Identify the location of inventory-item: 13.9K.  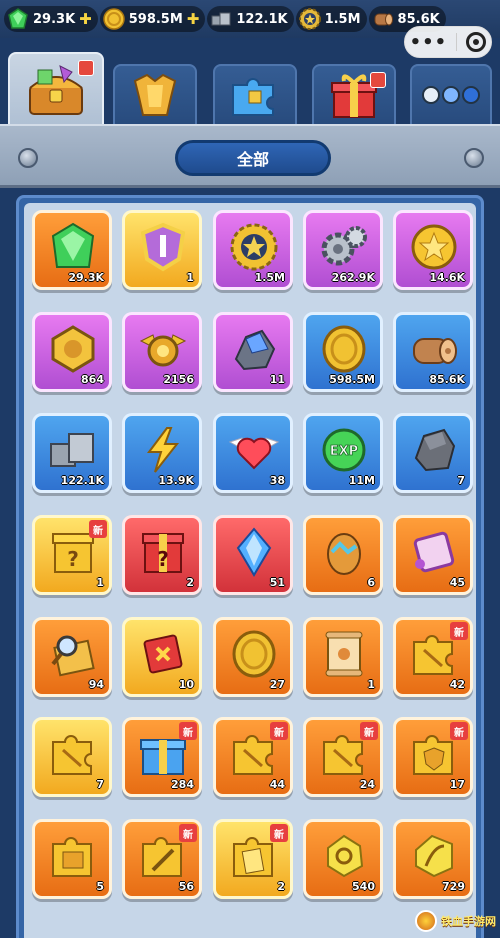
(162, 453).